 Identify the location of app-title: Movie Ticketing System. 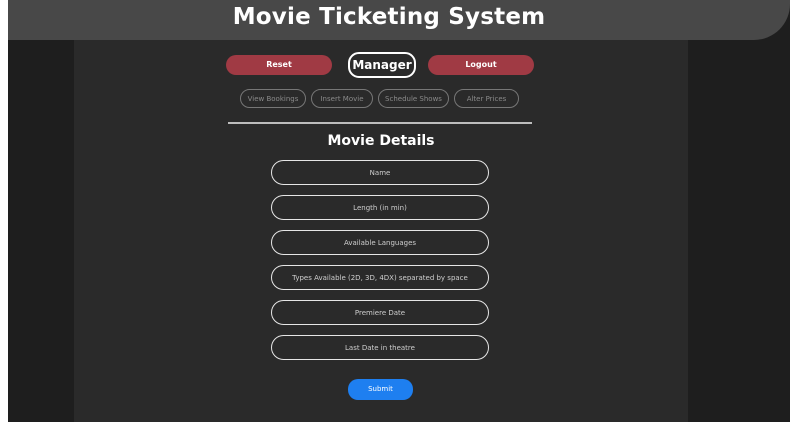
(389, 17).